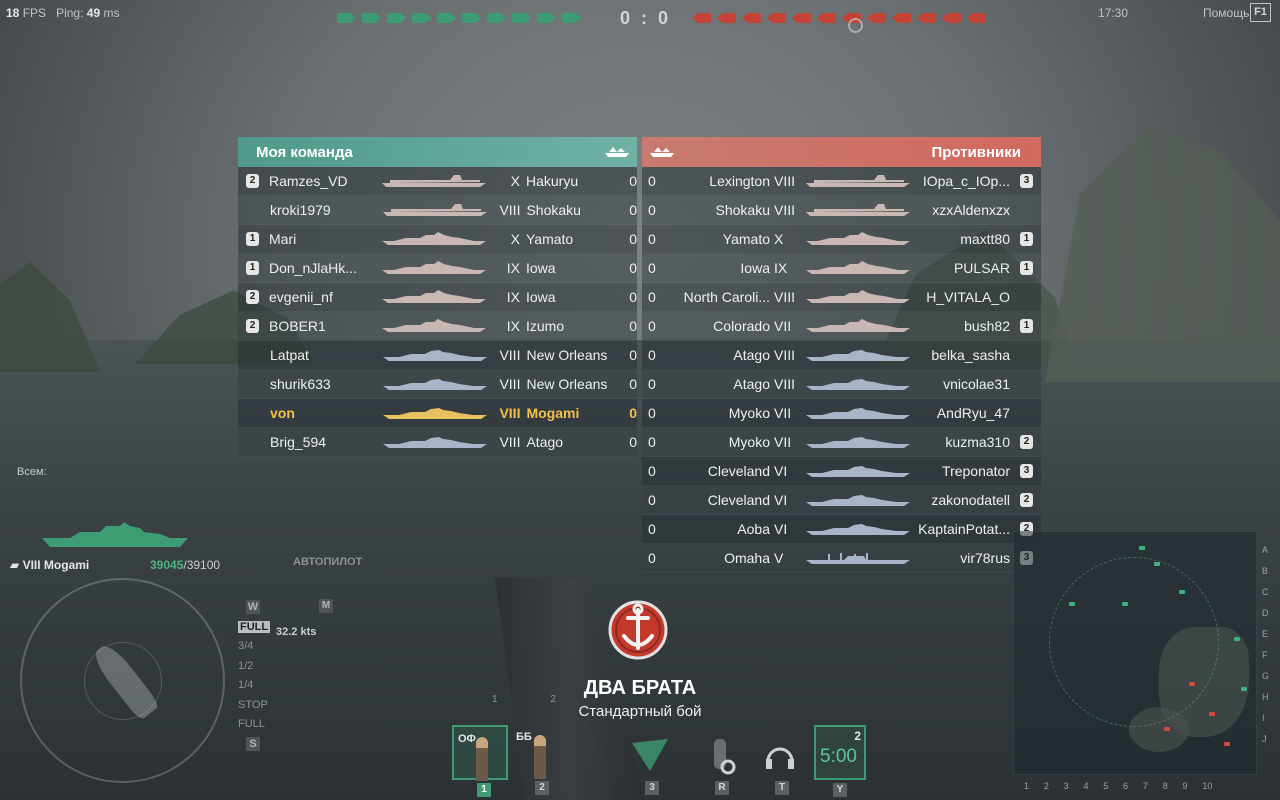  I want to click on enemy-row: 0 Atago VIII vnicolae31, so click(841, 384).